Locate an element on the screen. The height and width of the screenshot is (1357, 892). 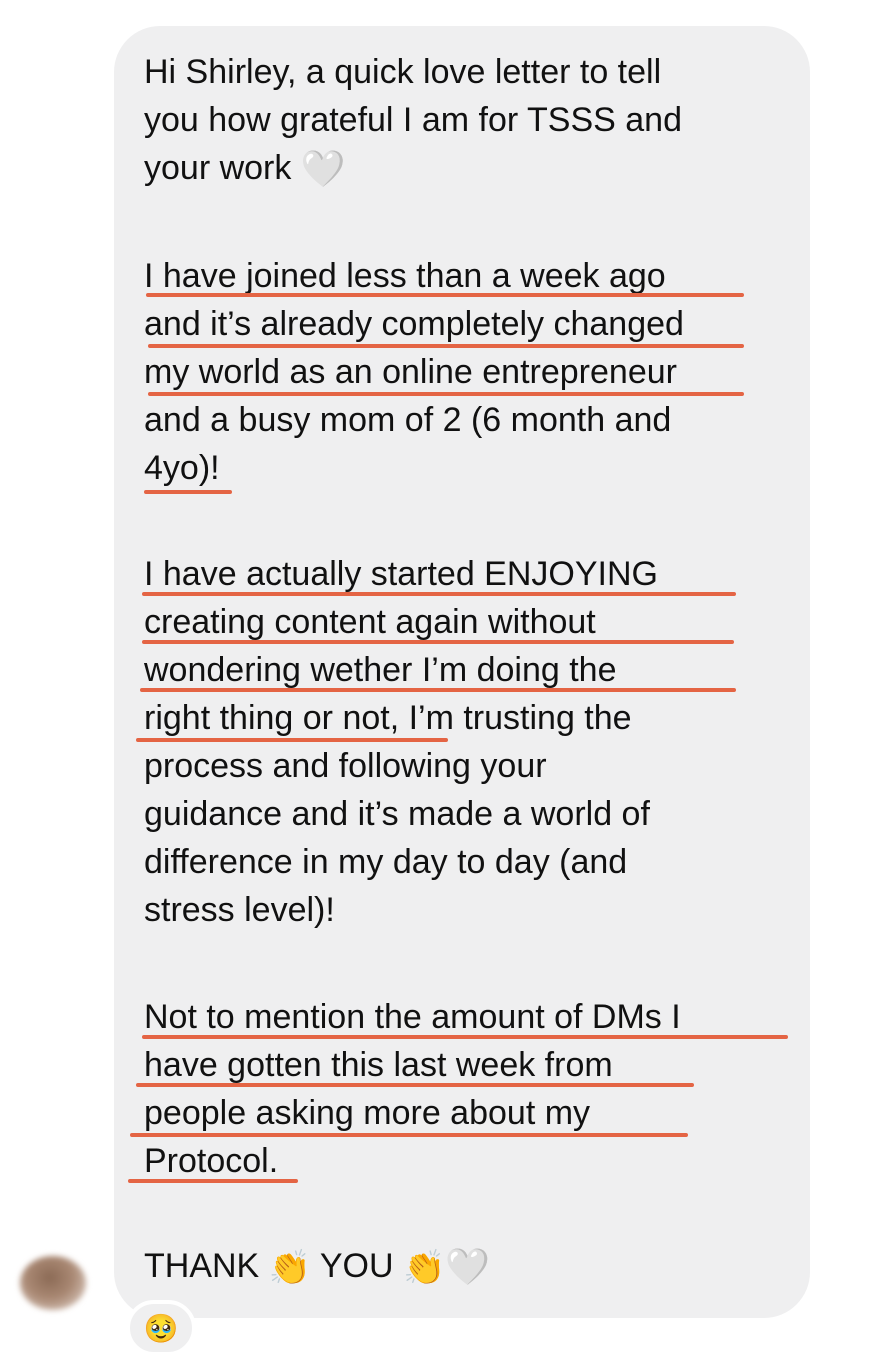
message-text: process and following your is located at coordinates (345, 766).